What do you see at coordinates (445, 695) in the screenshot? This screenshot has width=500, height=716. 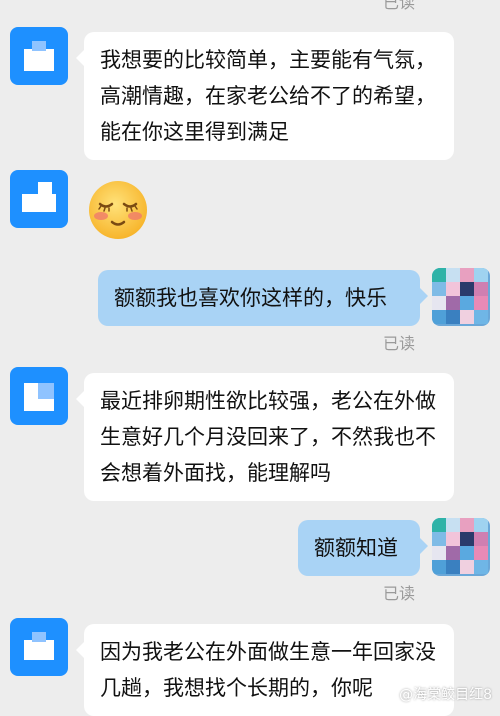 I see `watermark-text: @海棠鲛目红8` at bounding box center [445, 695].